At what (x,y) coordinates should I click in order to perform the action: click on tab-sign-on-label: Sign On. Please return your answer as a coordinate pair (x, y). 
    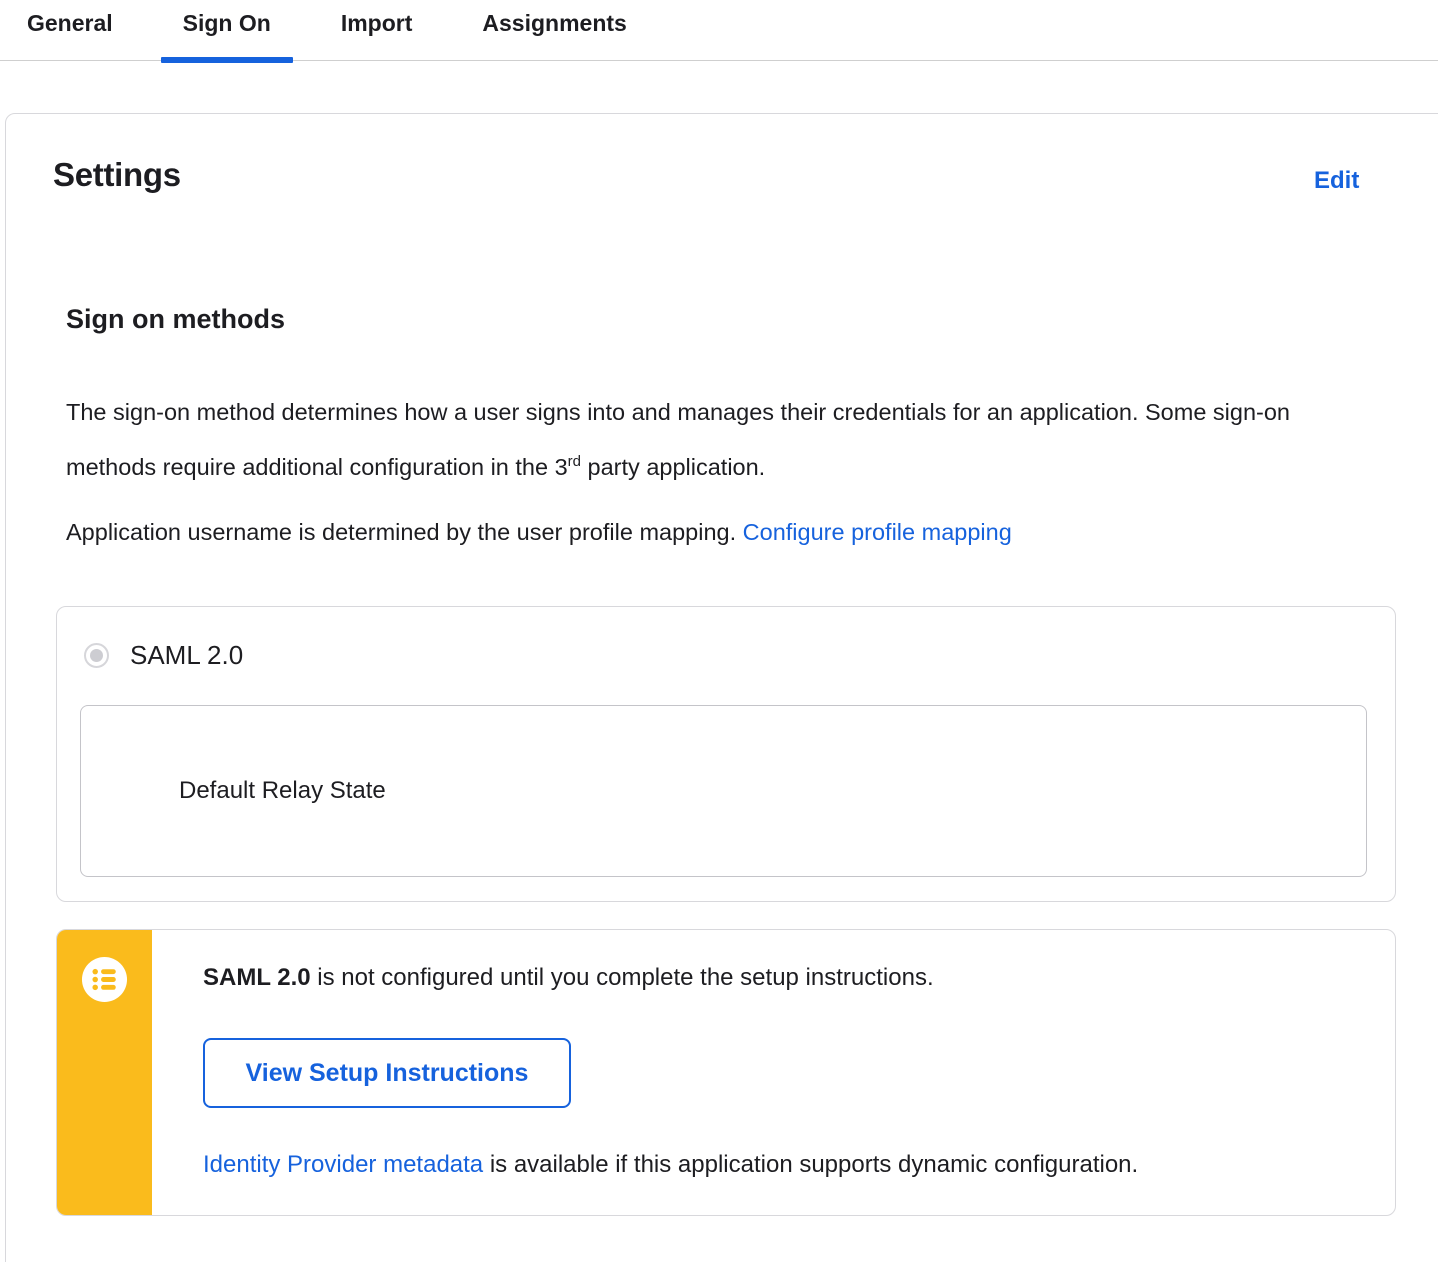
    Looking at the image, I should click on (226, 23).